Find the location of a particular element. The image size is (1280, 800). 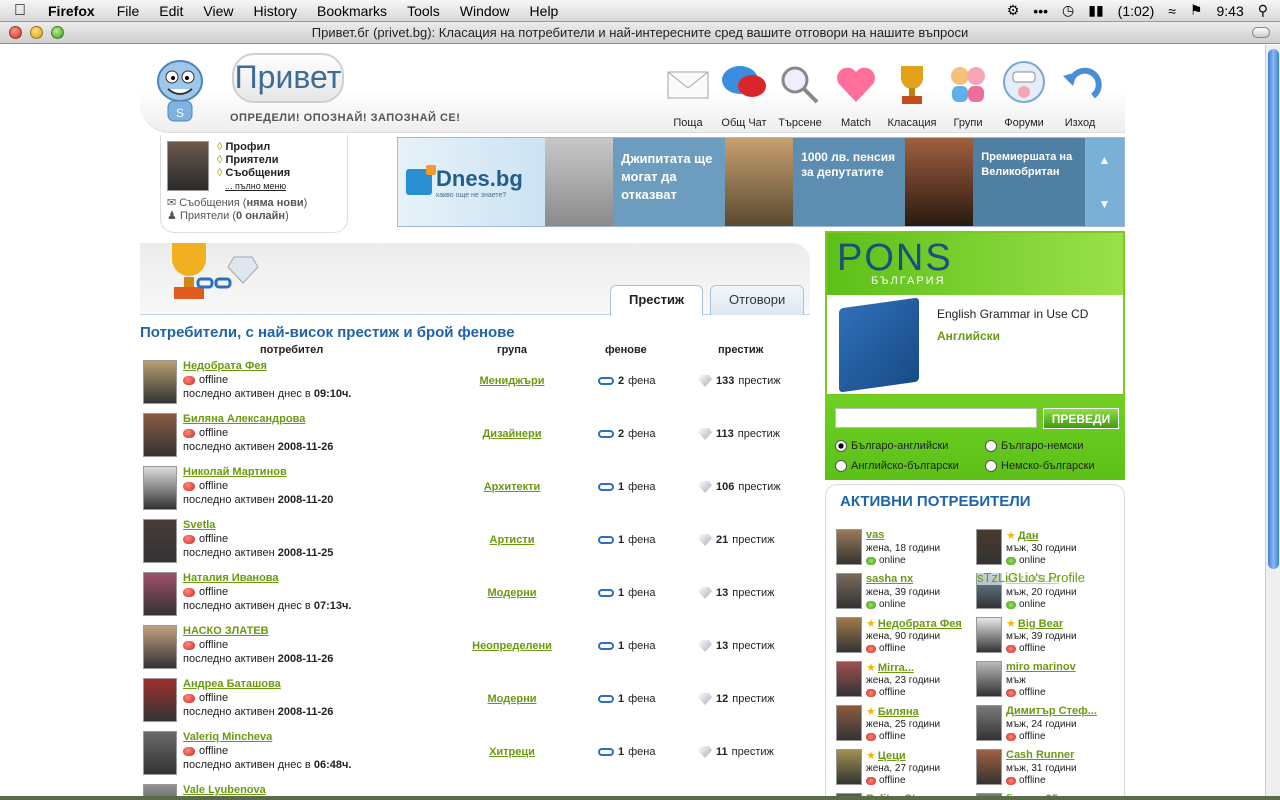

zoom-button is located at coordinates (57, 32).